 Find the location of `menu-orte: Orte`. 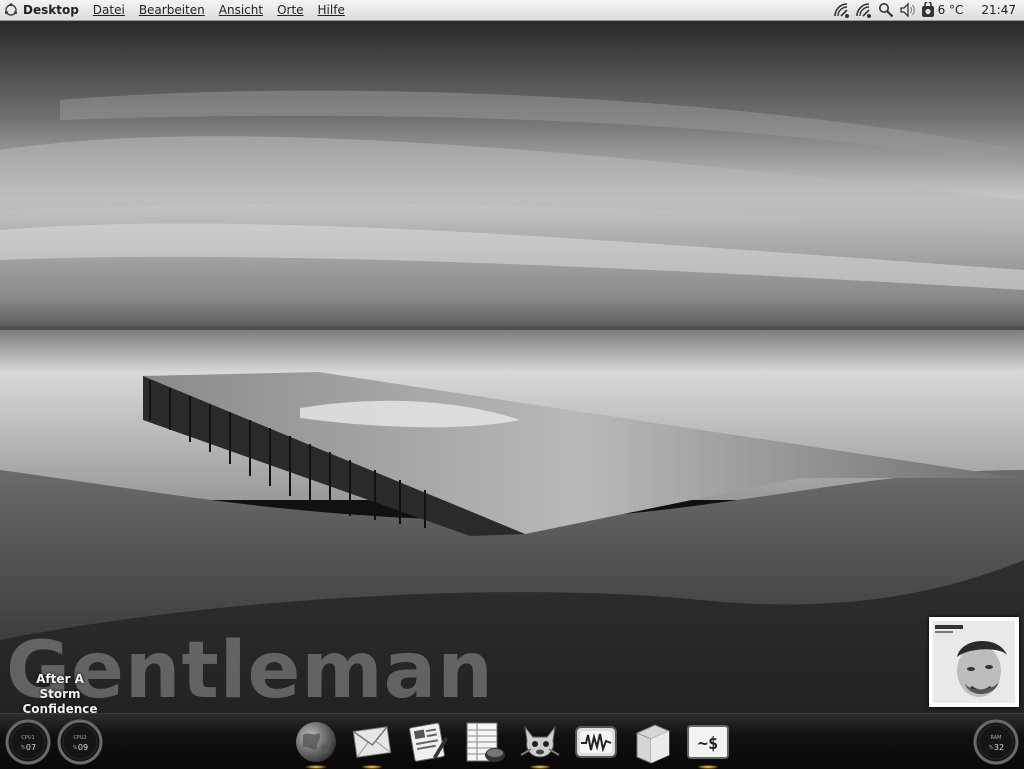

menu-orte: Orte is located at coordinates (290, 10).